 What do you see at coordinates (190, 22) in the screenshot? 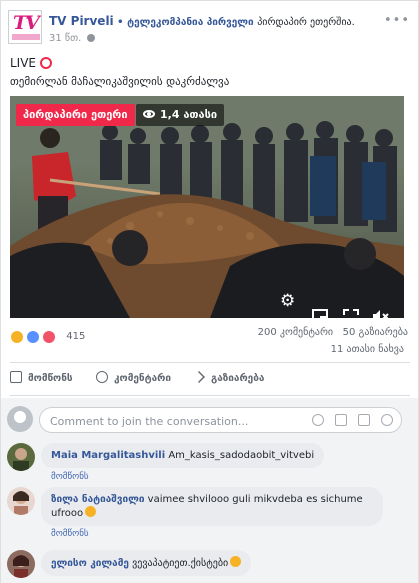
I see `with-page-link: ტელეკომპანია პირველი` at bounding box center [190, 22].